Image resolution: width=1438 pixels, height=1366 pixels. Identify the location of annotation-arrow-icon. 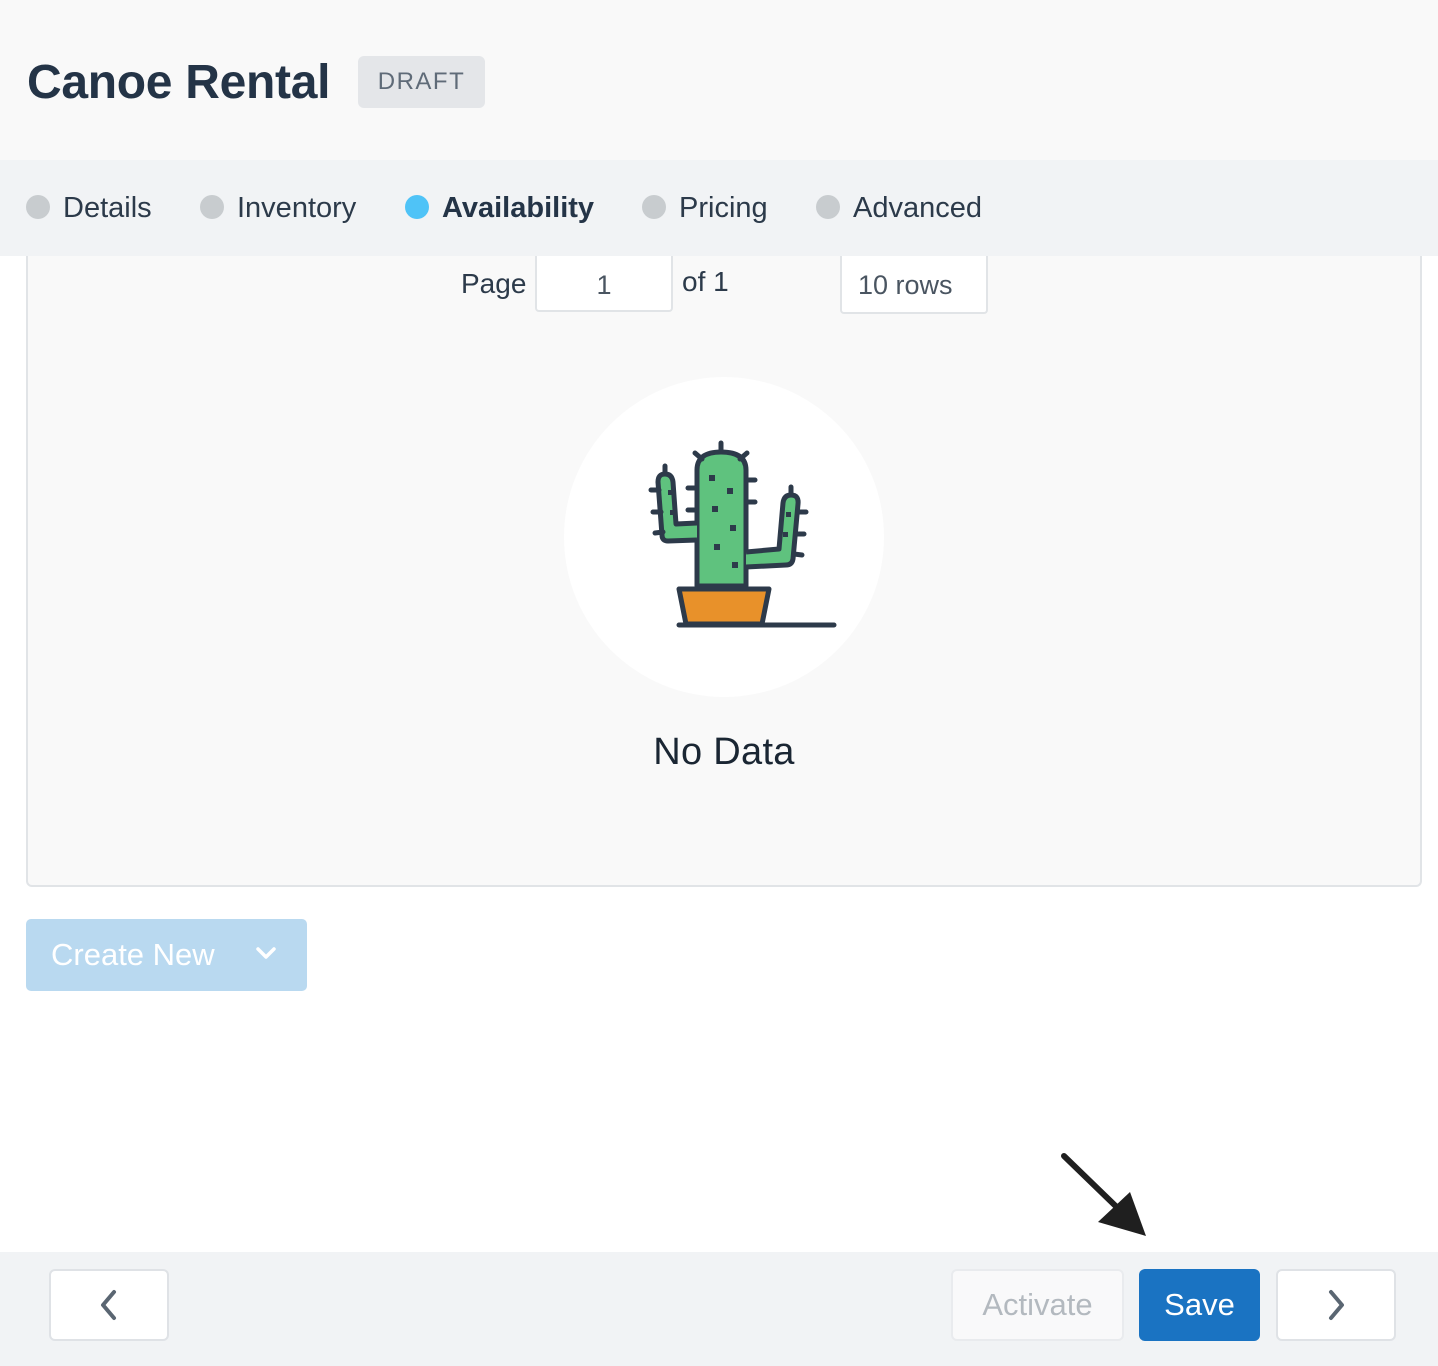
(1103, 1194).